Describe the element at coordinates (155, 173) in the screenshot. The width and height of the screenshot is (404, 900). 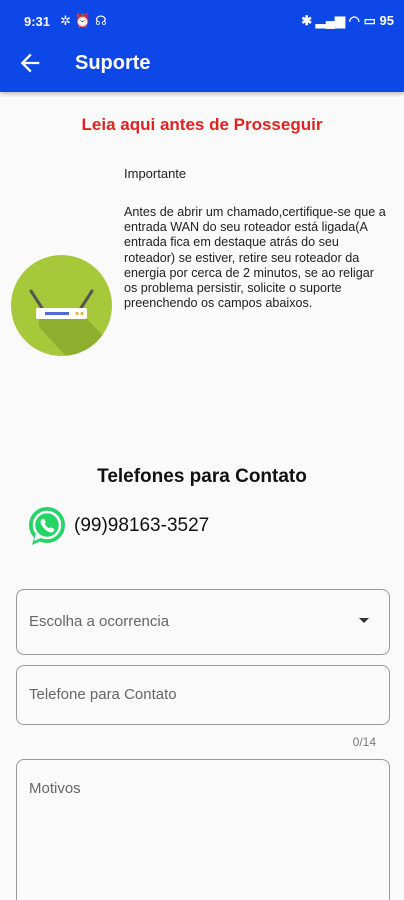
I see `notice-heading: Importante` at that location.